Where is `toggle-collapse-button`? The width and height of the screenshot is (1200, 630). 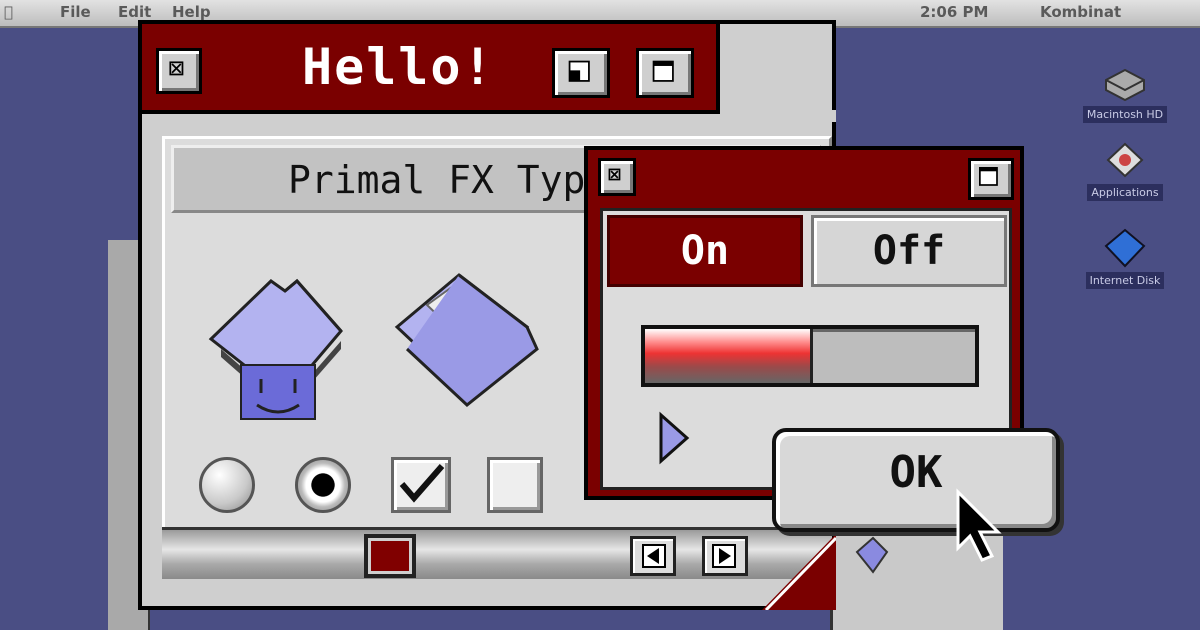
toggle-collapse-button is located at coordinates (991, 179).